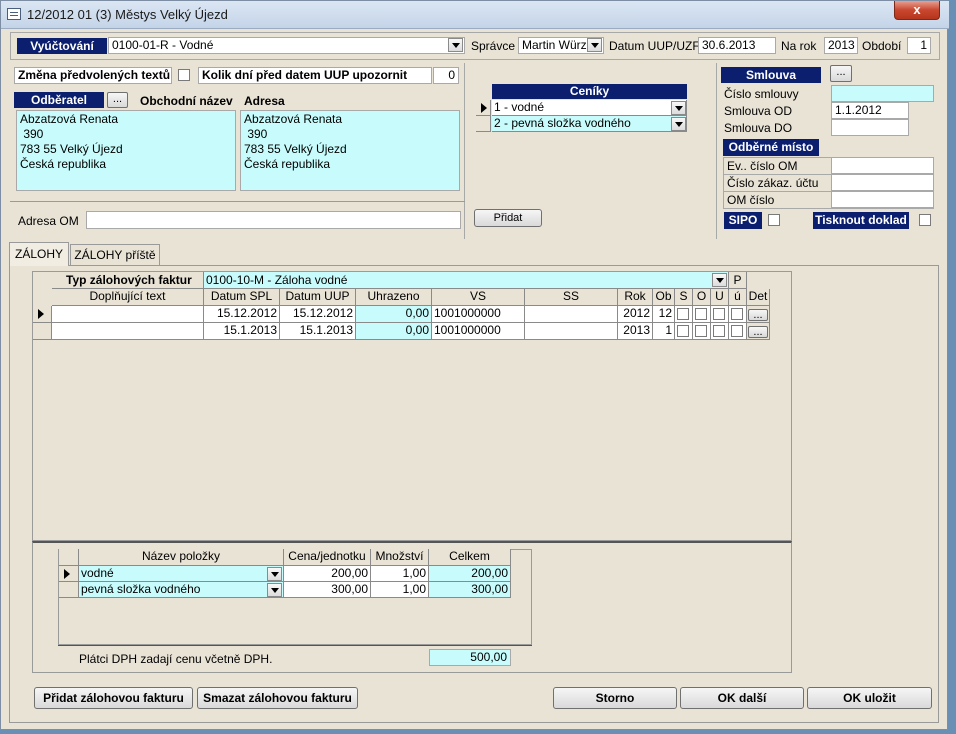 This screenshot has width=956, height=734. I want to click on zaloha-rok-cell: 2013, so click(635, 331).